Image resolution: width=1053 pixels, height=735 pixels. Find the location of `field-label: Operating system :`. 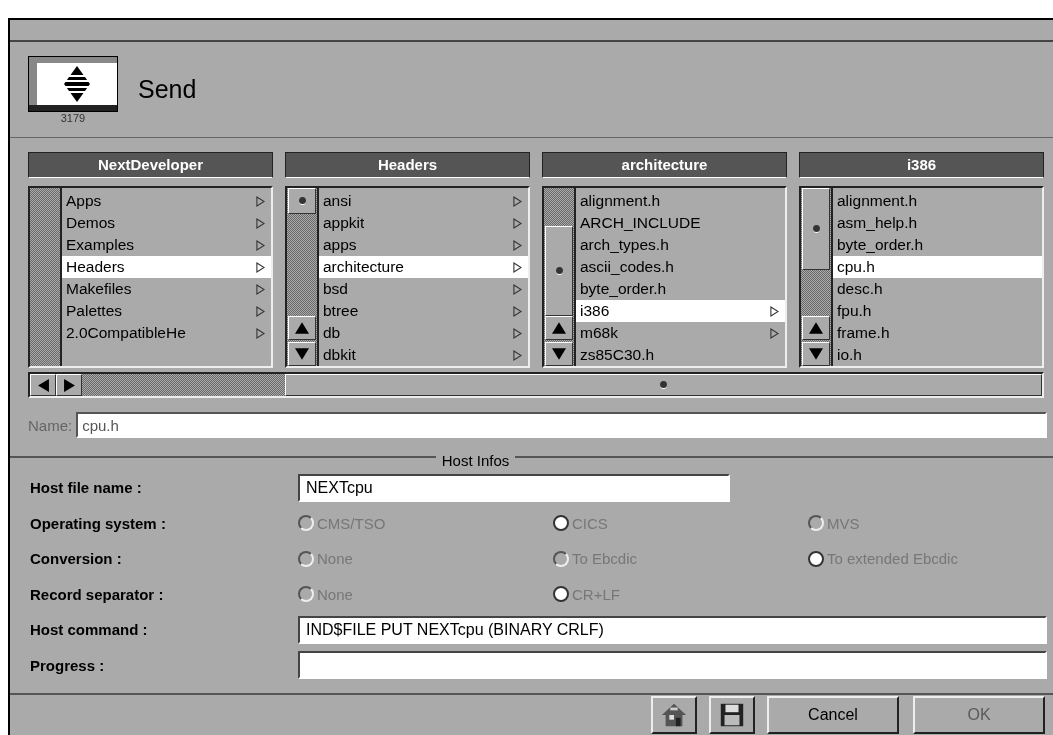

field-label: Operating system : is located at coordinates (98, 523).